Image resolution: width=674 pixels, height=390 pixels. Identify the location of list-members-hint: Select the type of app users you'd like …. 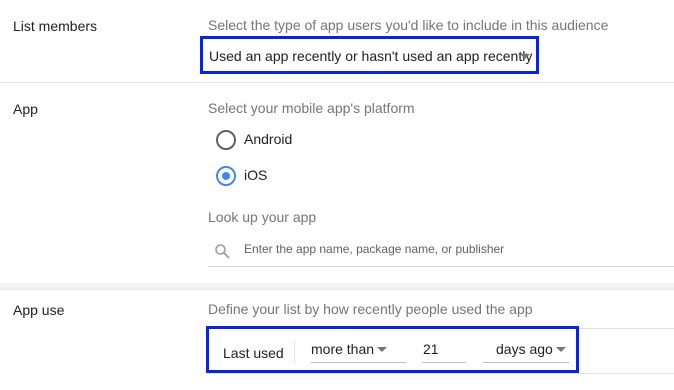
(408, 25).